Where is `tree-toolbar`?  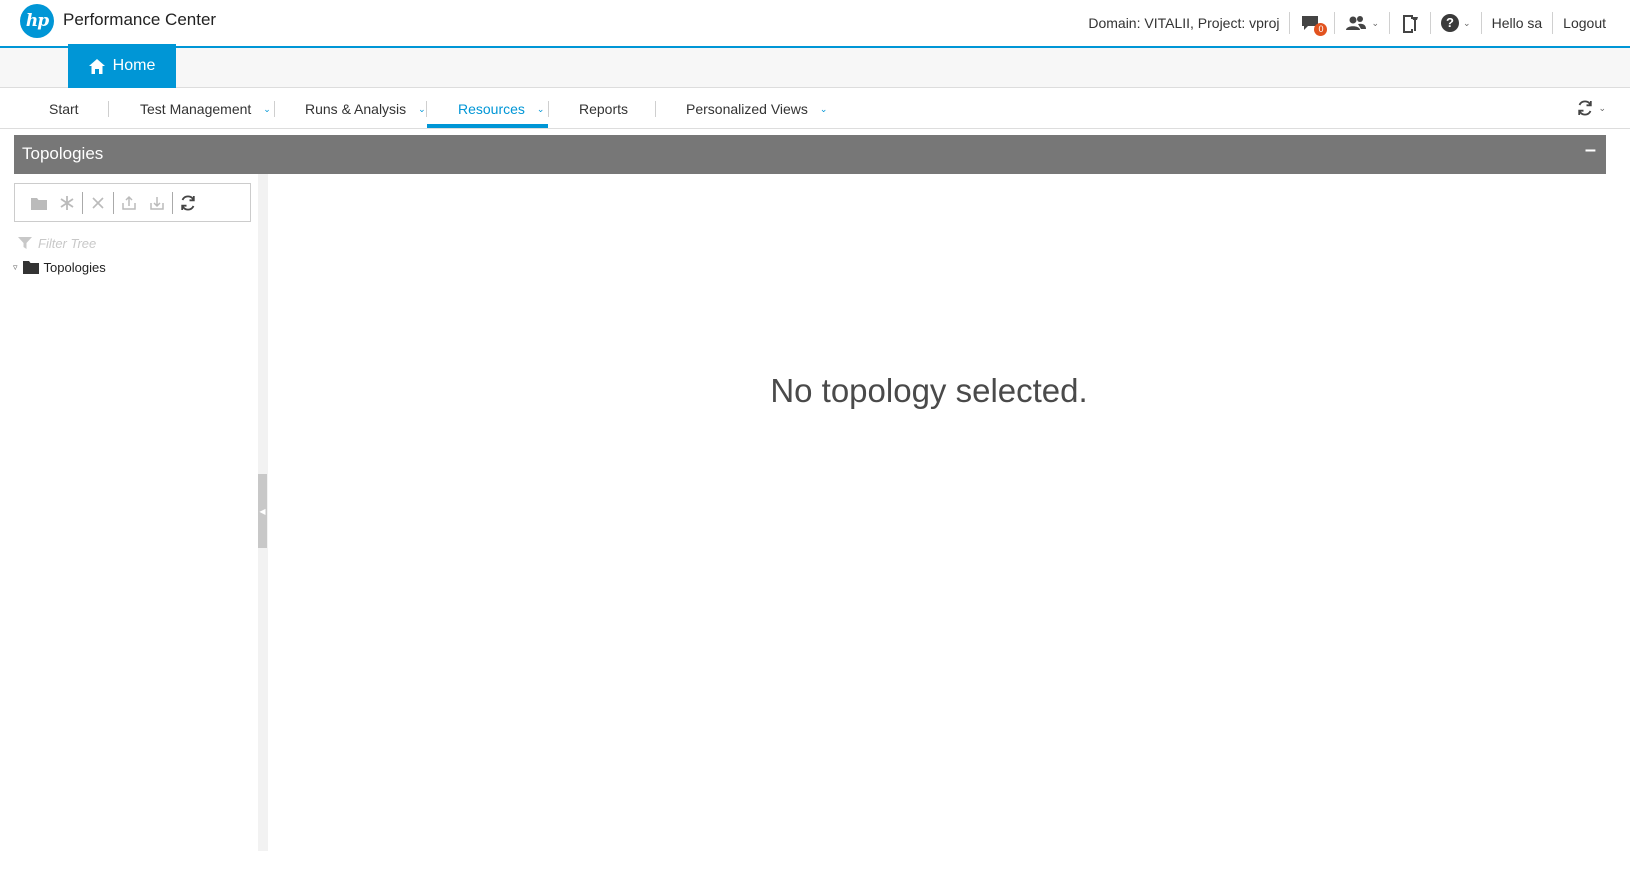
tree-toolbar is located at coordinates (132, 202).